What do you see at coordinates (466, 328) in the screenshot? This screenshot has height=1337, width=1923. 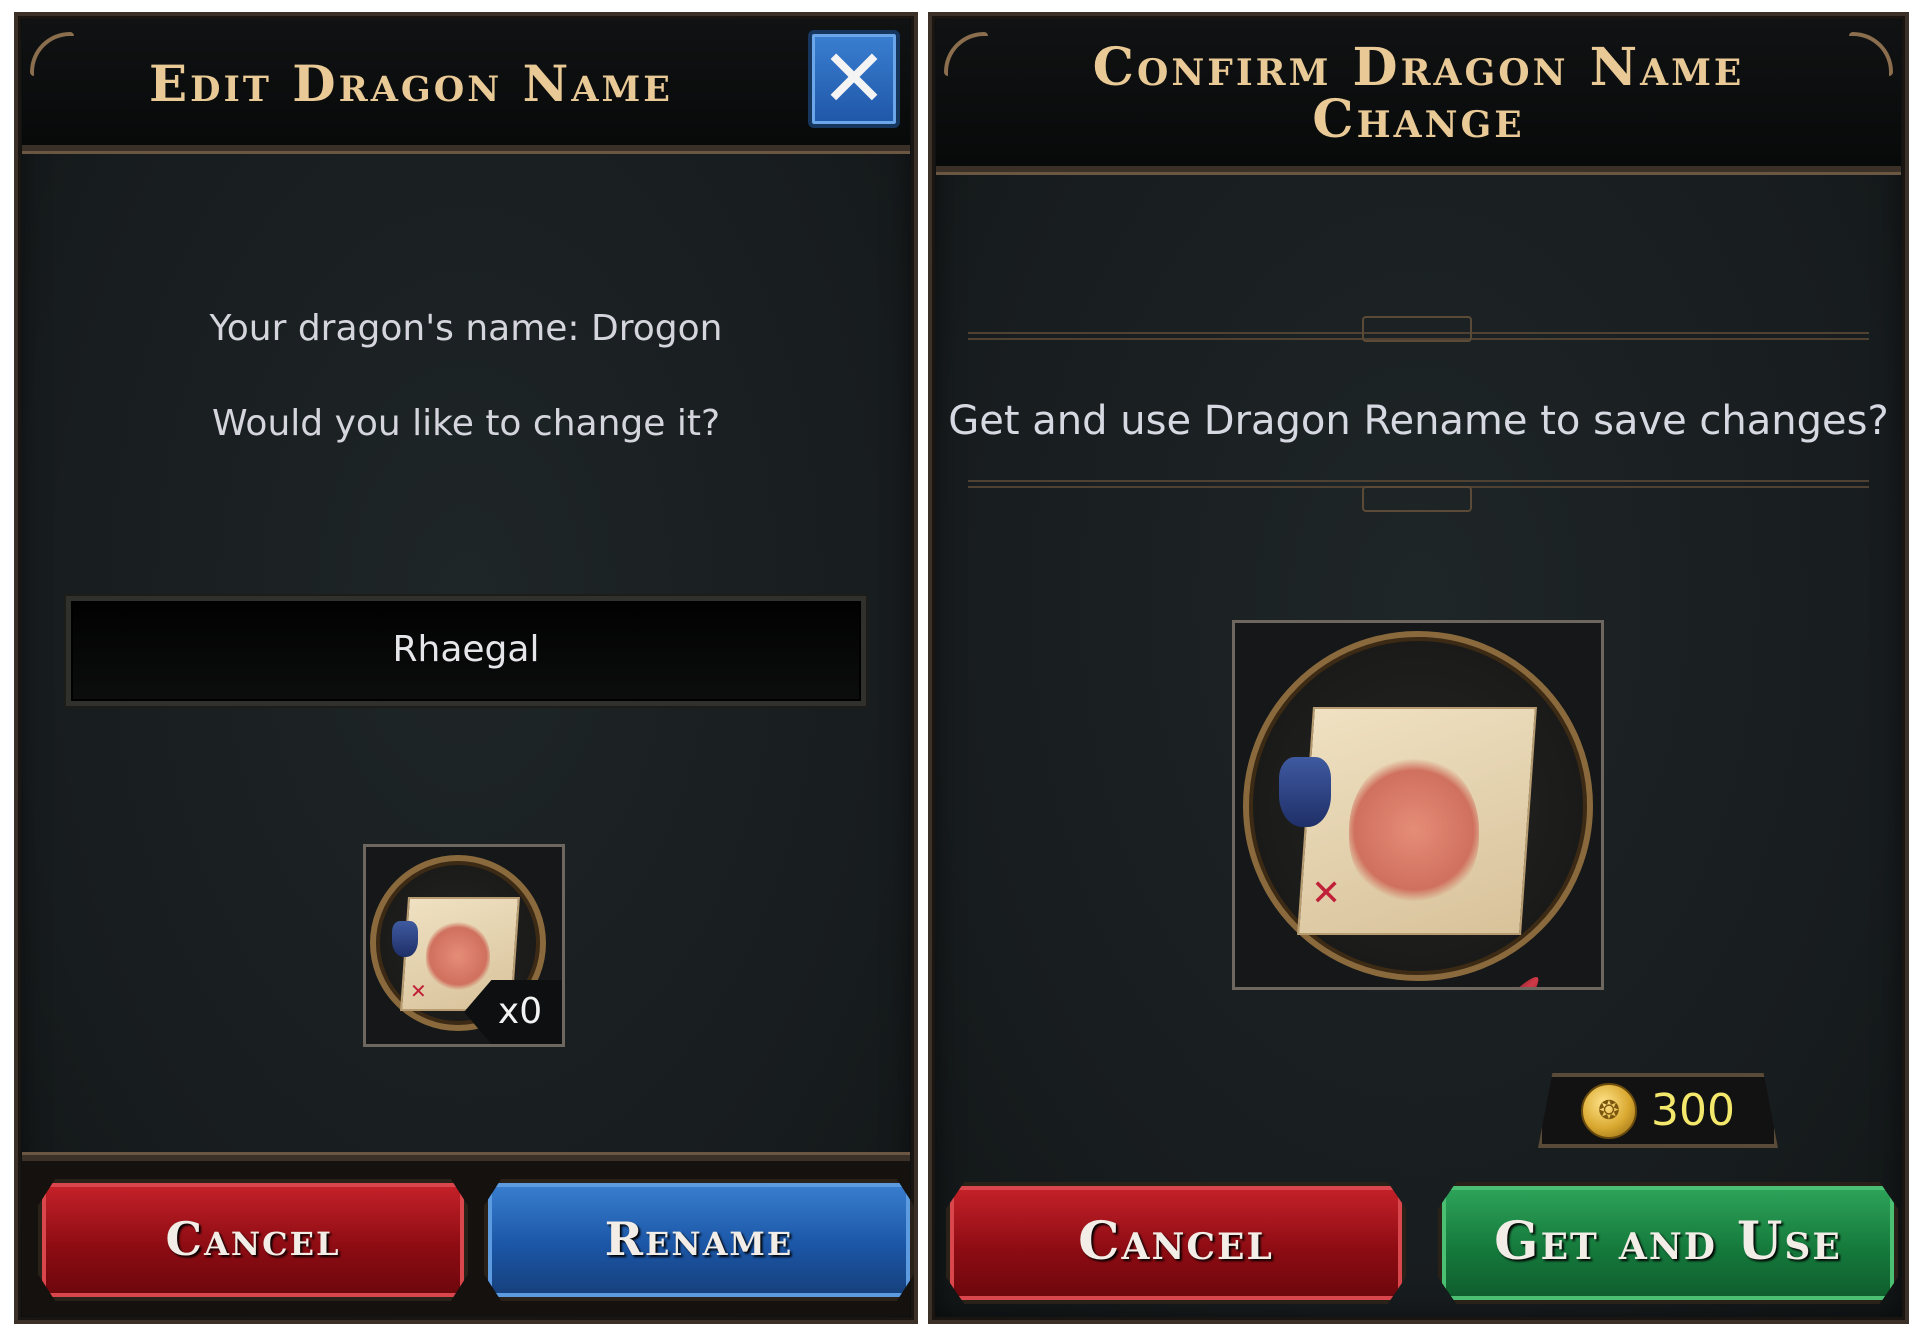 I see `current-name-text: Your dragon's name: Drogon` at bounding box center [466, 328].